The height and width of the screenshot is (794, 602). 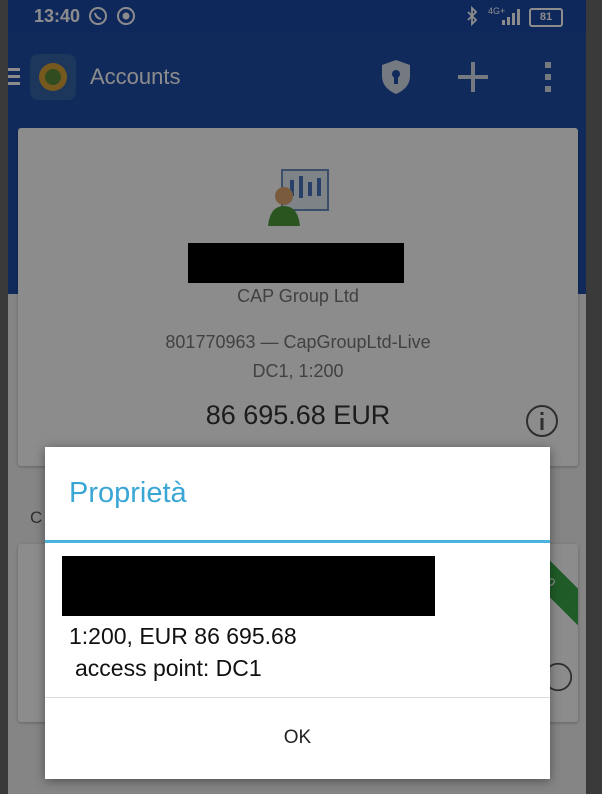 What do you see at coordinates (297, 541) in the screenshot?
I see `dialog-title-divider` at bounding box center [297, 541].